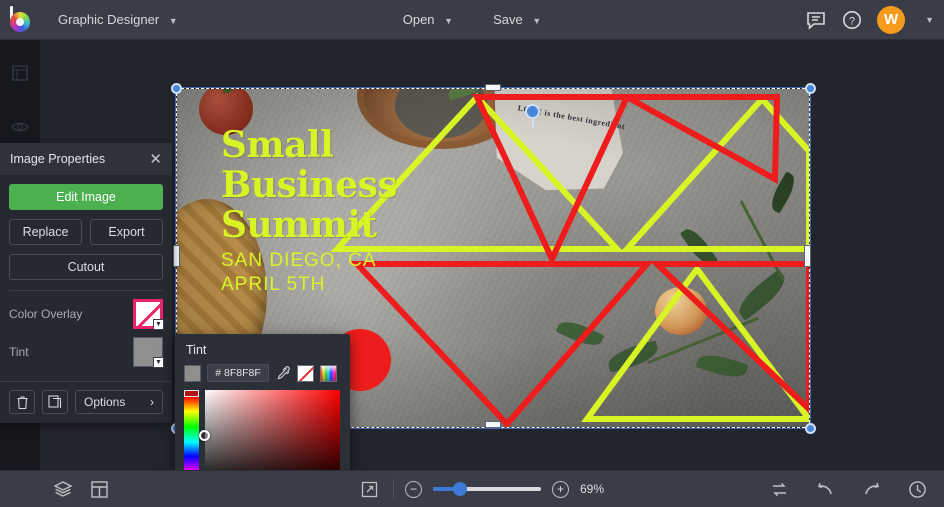 The height and width of the screenshot is (507, 944). Describe the element at coordinates (418, 19) in the screenshot. I see `open-menu-label: Open` at that location.